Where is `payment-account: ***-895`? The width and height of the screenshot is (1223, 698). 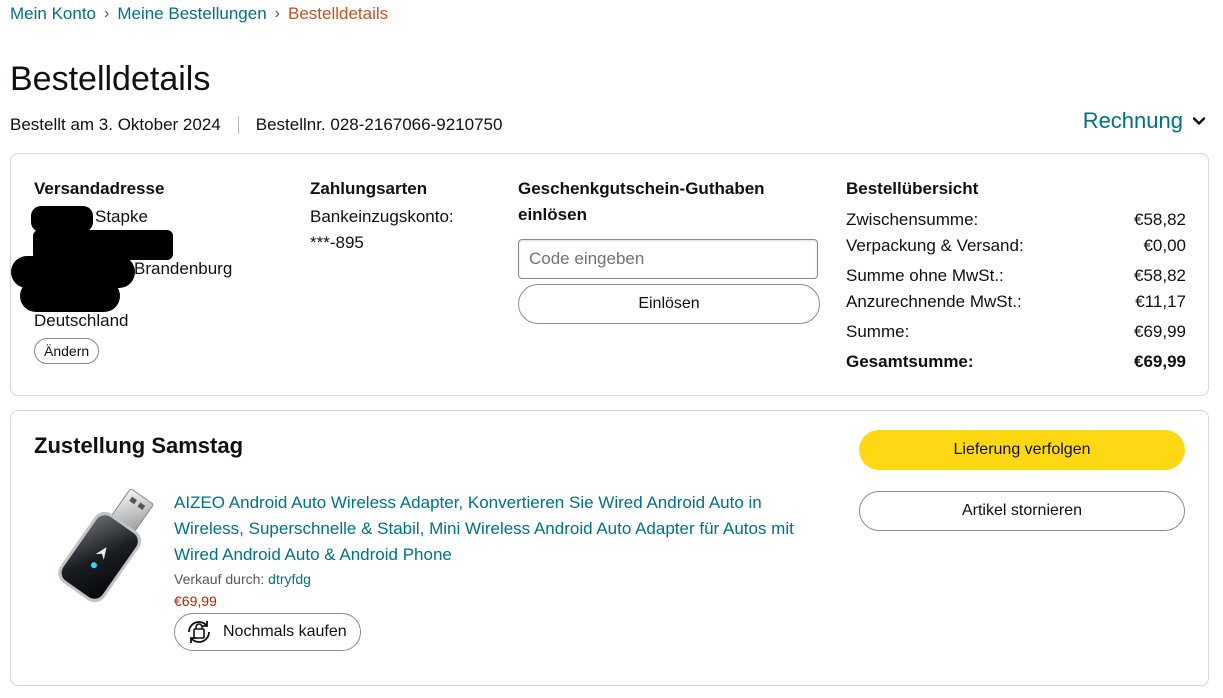 payment-account: ***-895 is located at coordinates (337, 242).